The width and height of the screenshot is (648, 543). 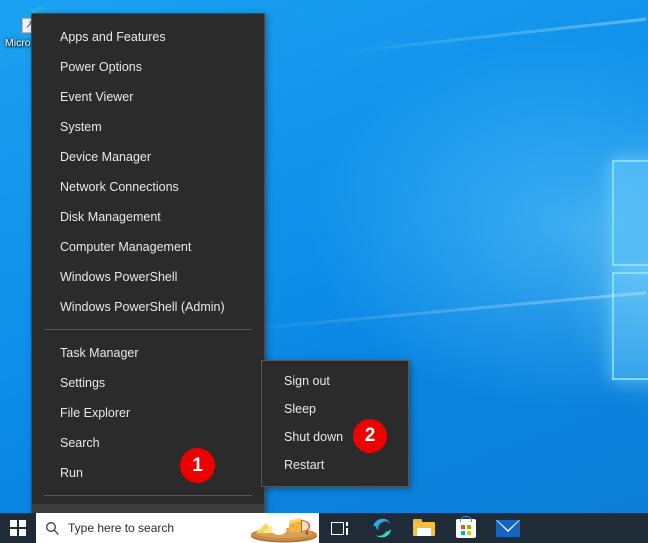 I want to click on menu-item-apps-and-features: Apps and Features, so click(x=148, y=37).